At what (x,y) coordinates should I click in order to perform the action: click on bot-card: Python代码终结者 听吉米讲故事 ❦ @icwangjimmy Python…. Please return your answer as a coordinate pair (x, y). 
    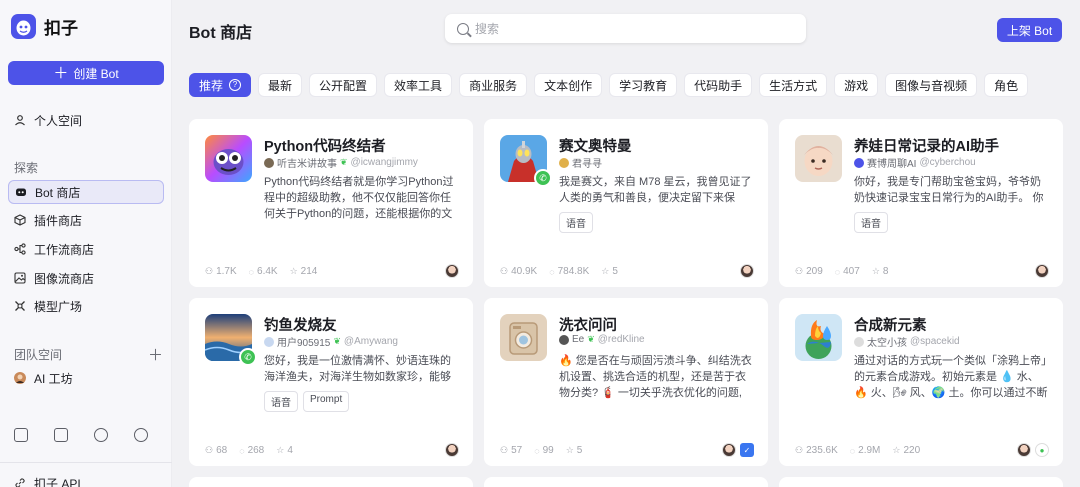
    Looking at the image, I should click on (331, 203).